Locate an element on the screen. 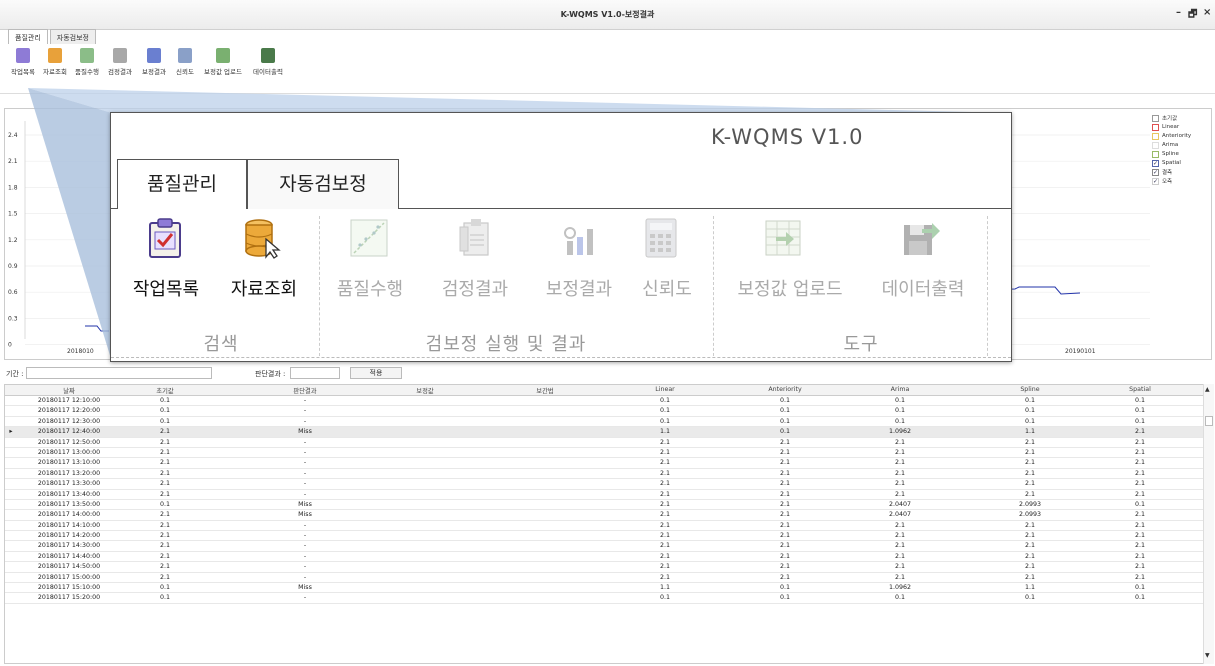 The width and height of the screenshot is (1215, 666). column-header: 보간법 is located at coordinates (545, 390).